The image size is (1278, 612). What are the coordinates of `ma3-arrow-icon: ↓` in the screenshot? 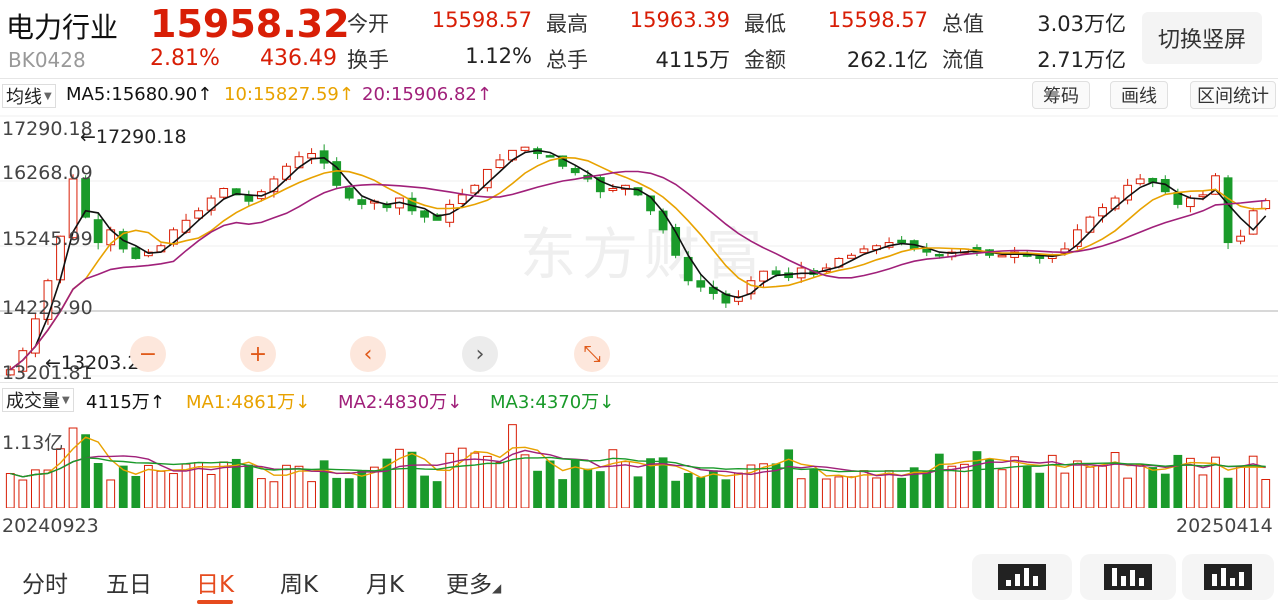 It's located at (607, 402).